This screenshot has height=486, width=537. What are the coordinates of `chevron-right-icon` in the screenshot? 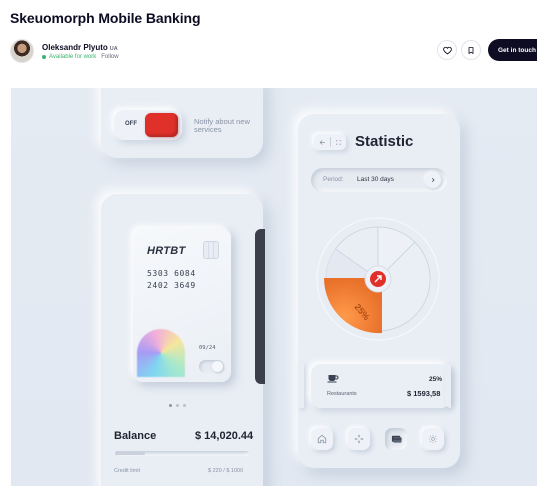 It's located at (433, 180).